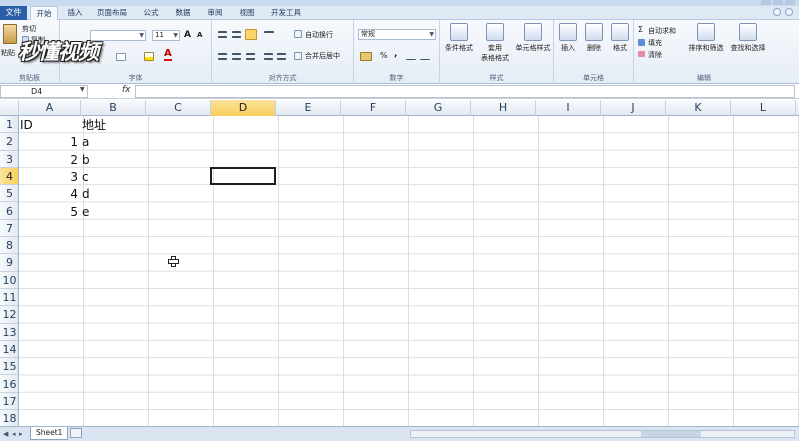 The width and height of the screenshot is (799, 441). What do you see at coordinates (790, 2) in the screenshot?
I see `close-icon` at bounding box center [790, 2].